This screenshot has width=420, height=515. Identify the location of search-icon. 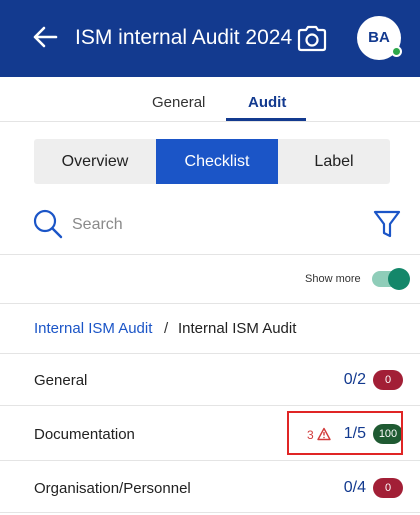
(48, 224).